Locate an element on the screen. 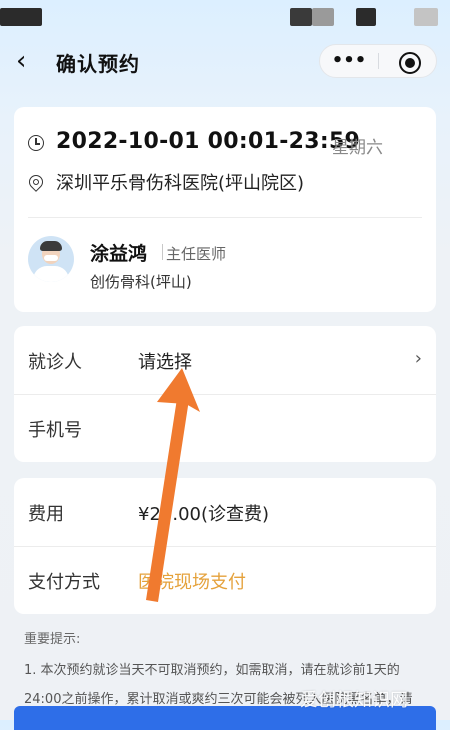 This screenshot has width=450, height=730. payment-method-label: 支付方式 is located at coordinates (64, 582).